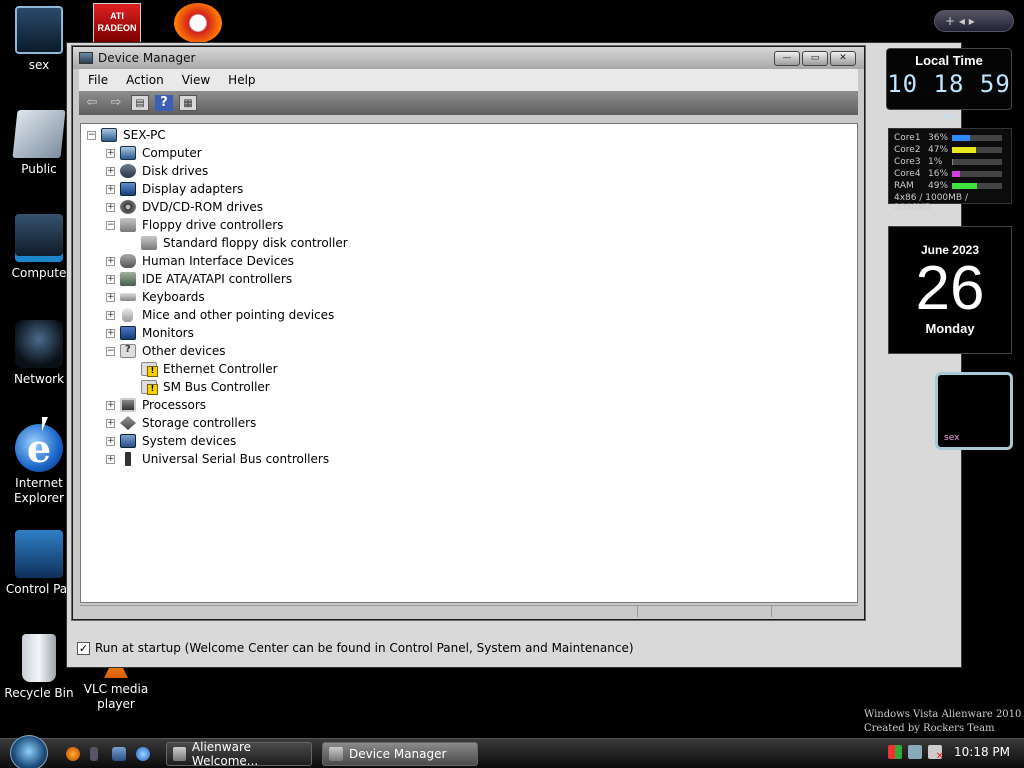 The width and height of the screenshot is (1024, 768). Describe the element at coordinates (149, 243) in the screenshot. I see `device-icon` at that location.